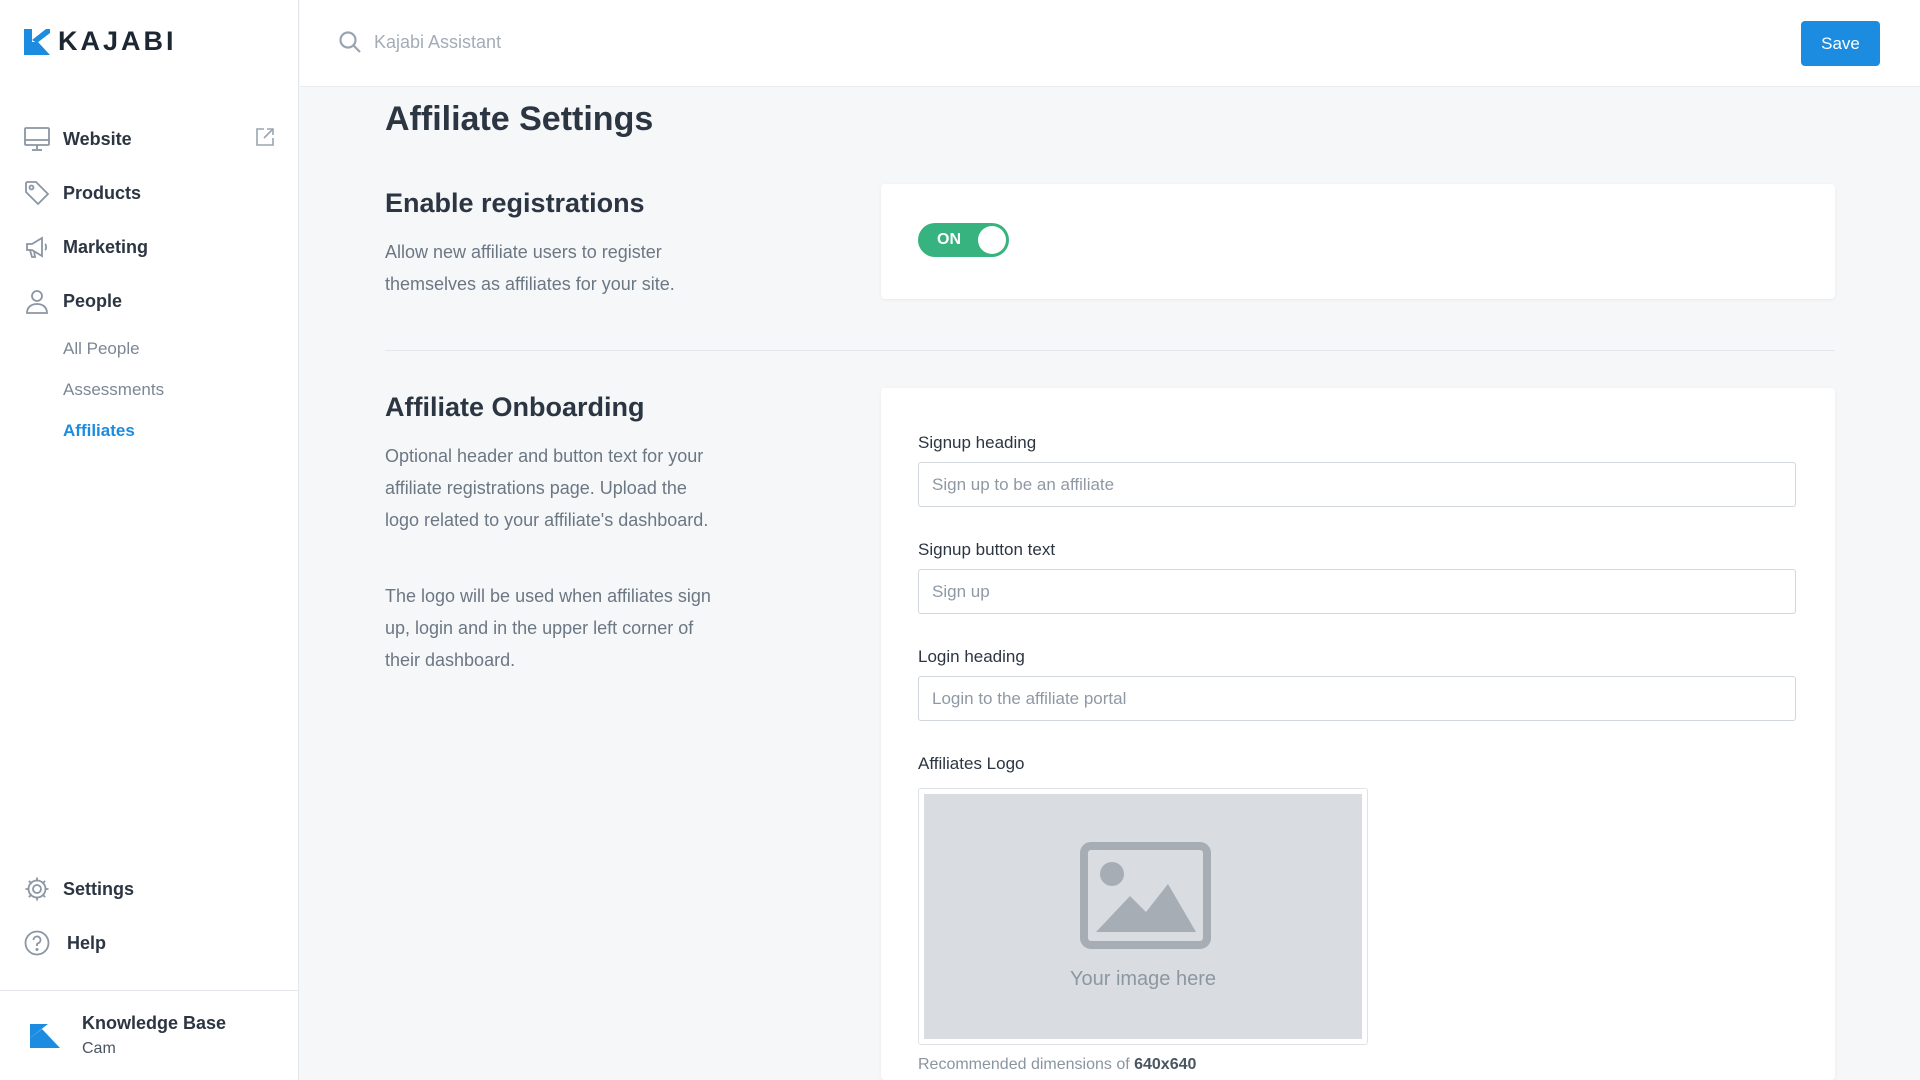  What do you see at coordinates (149, 389) in the screenshot?
I see `sidebar-subitem-assessments: Assessments` at bounding box center [149, 389].